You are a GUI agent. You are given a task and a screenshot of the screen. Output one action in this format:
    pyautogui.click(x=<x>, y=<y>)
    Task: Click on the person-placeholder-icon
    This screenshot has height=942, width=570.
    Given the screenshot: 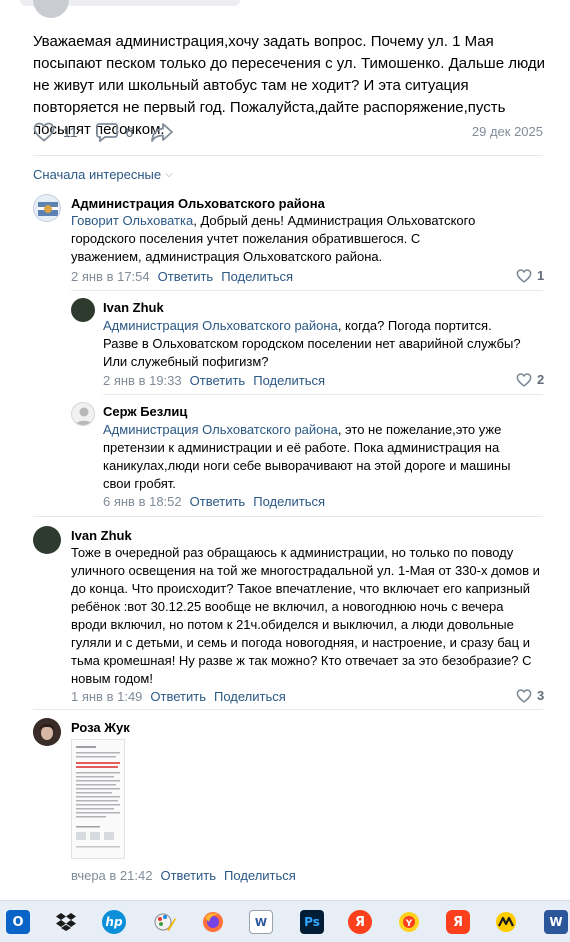 What is the action you would take?
    pyautogui.click(x=84, y=416)
    